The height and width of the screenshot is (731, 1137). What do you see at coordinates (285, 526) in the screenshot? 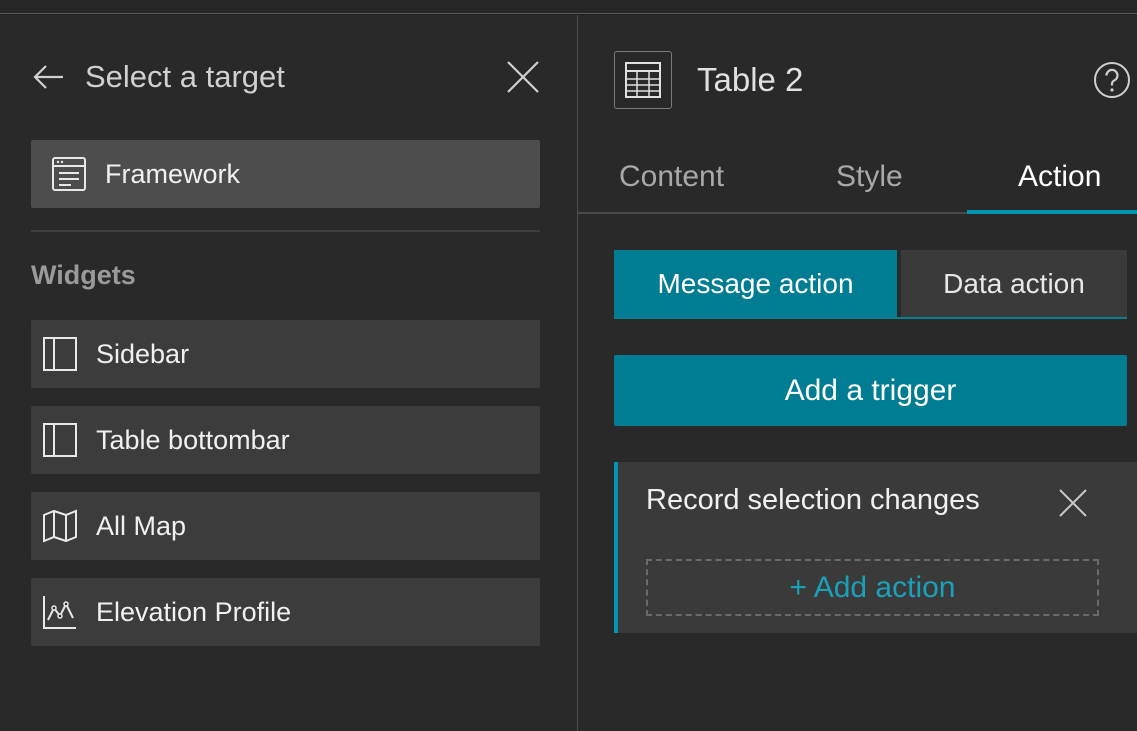
I see `target-item-all-map: All Map` at bounding box center [285, 526].